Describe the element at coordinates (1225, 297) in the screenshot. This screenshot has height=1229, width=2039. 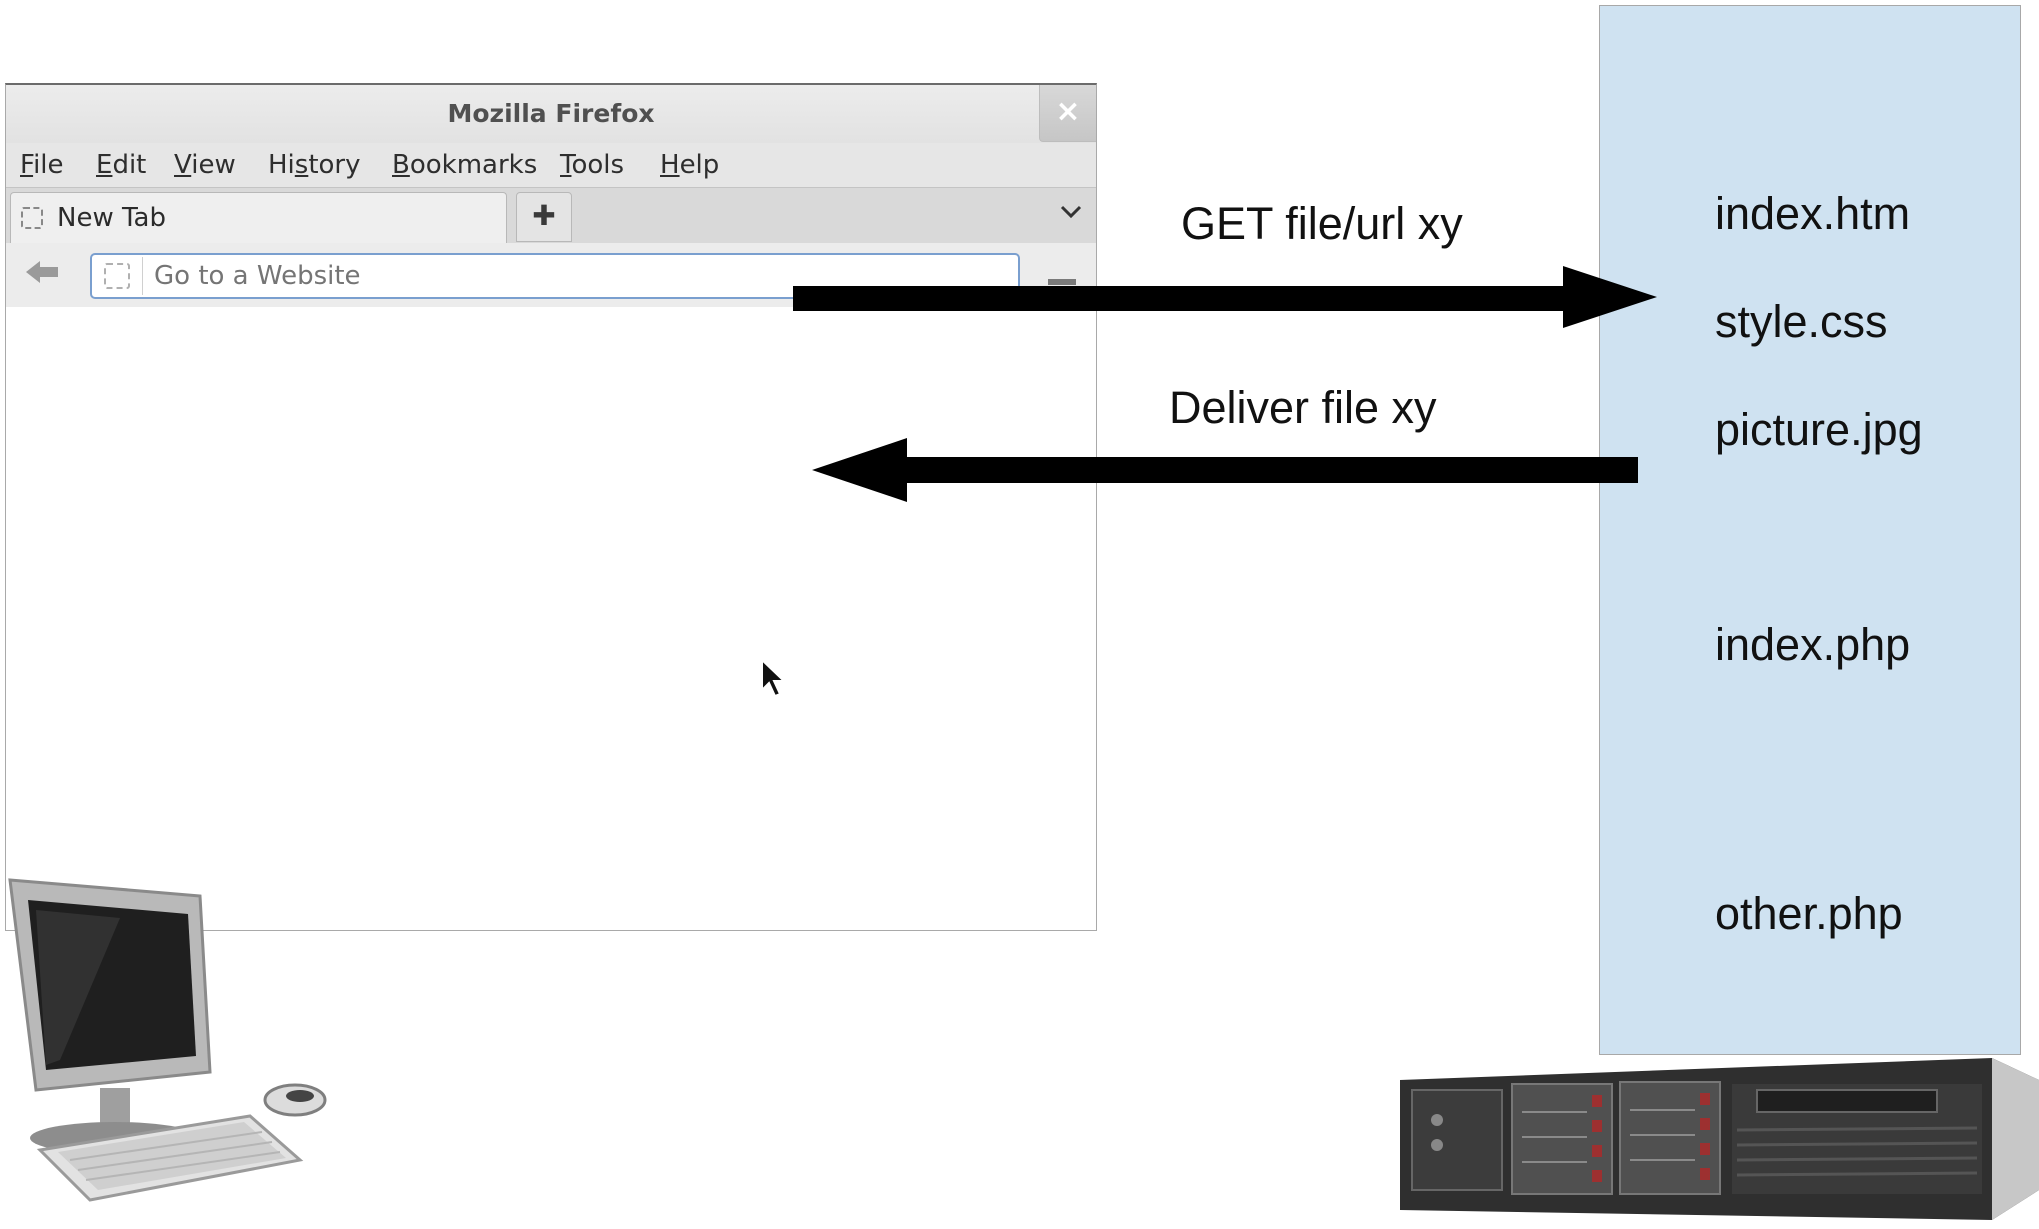
I see `request-arrow` at that location.